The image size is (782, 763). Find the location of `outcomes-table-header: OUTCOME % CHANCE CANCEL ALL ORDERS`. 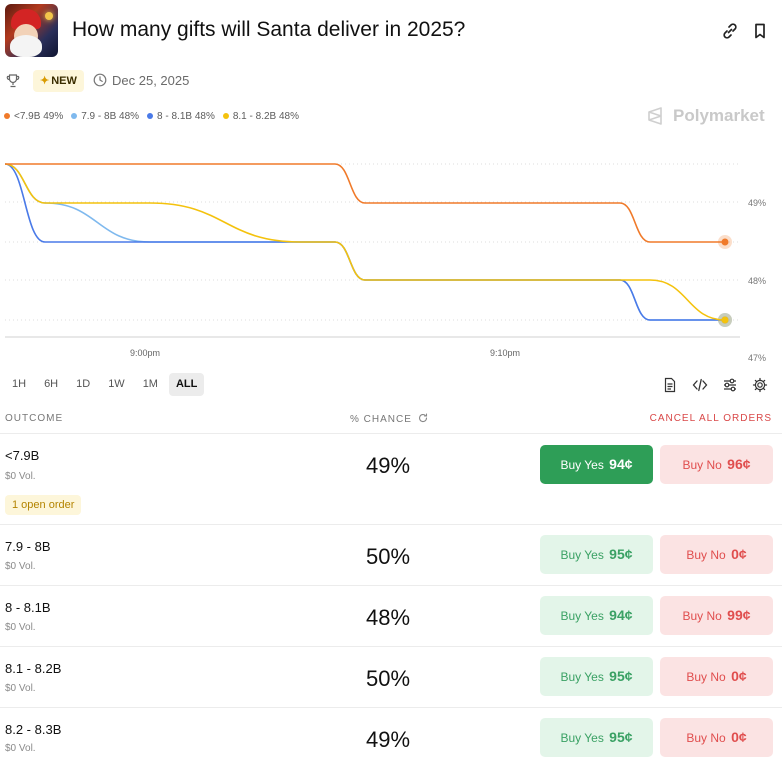

outcomes-table-header: OUTCOME % CHANCE CANCEL ALL ORDERS is located at coordinates (391, 420).